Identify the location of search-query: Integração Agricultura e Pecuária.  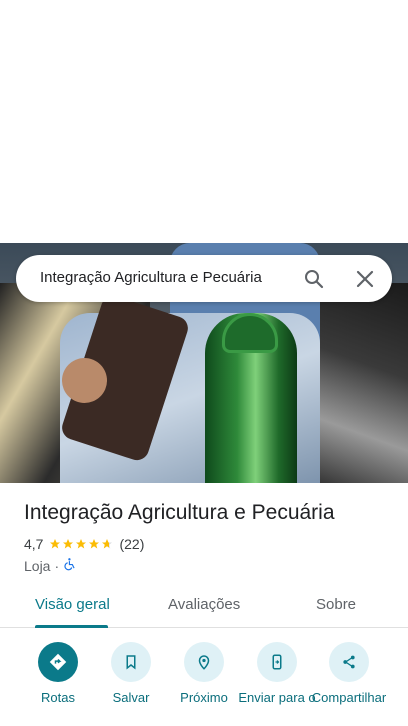
(151, 277).